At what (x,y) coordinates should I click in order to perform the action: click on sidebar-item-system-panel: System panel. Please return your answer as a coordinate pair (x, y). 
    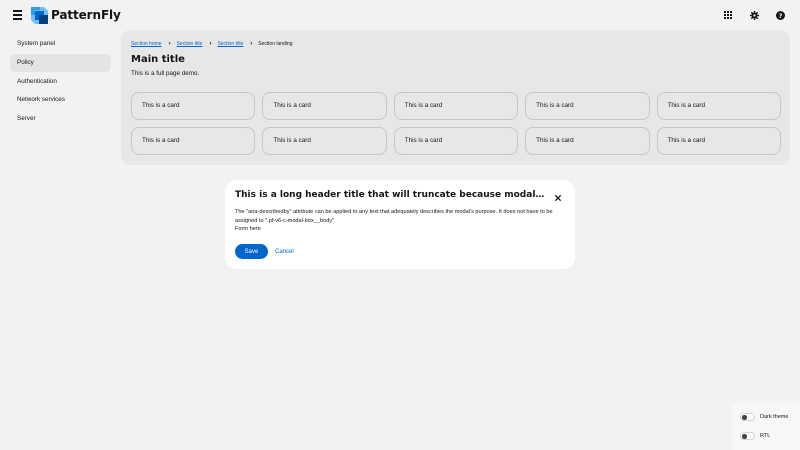
    Looking at the image, I should click on (60, 44).